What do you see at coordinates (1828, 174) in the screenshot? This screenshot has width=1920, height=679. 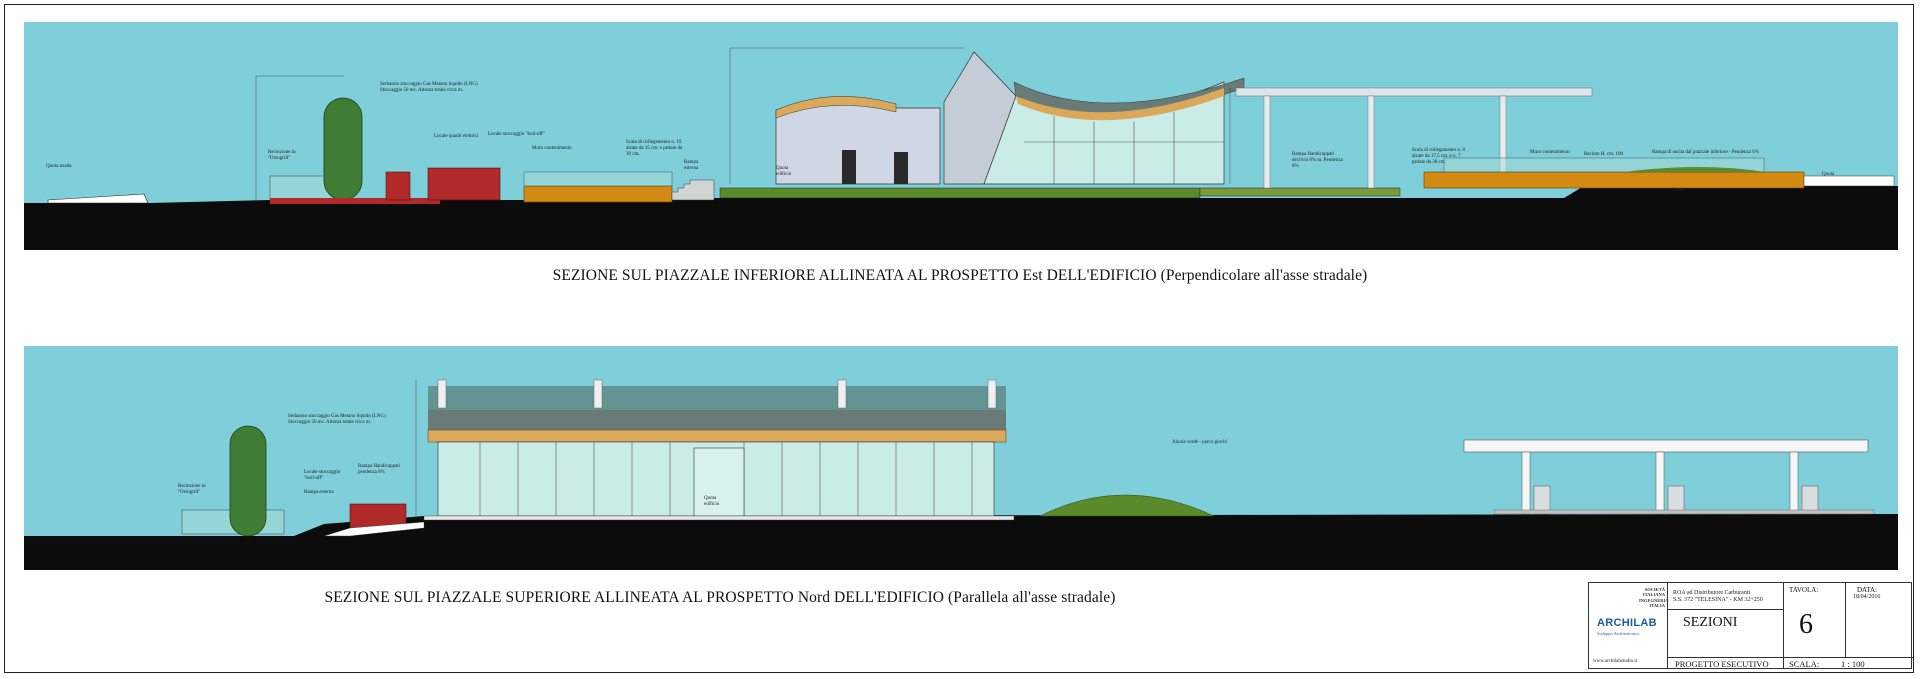 I see `note-quota-right-top: Quota` at bounding box center [1828, 174].